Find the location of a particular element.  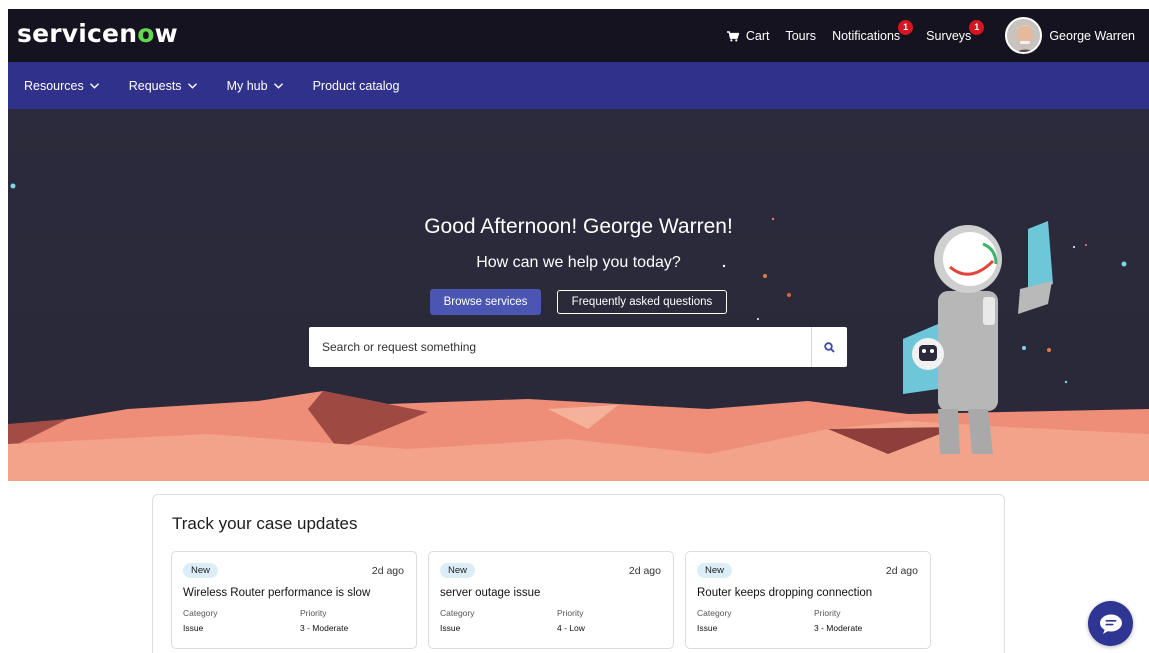

notifications-badge: 1 is located at coordinates (906, 27).